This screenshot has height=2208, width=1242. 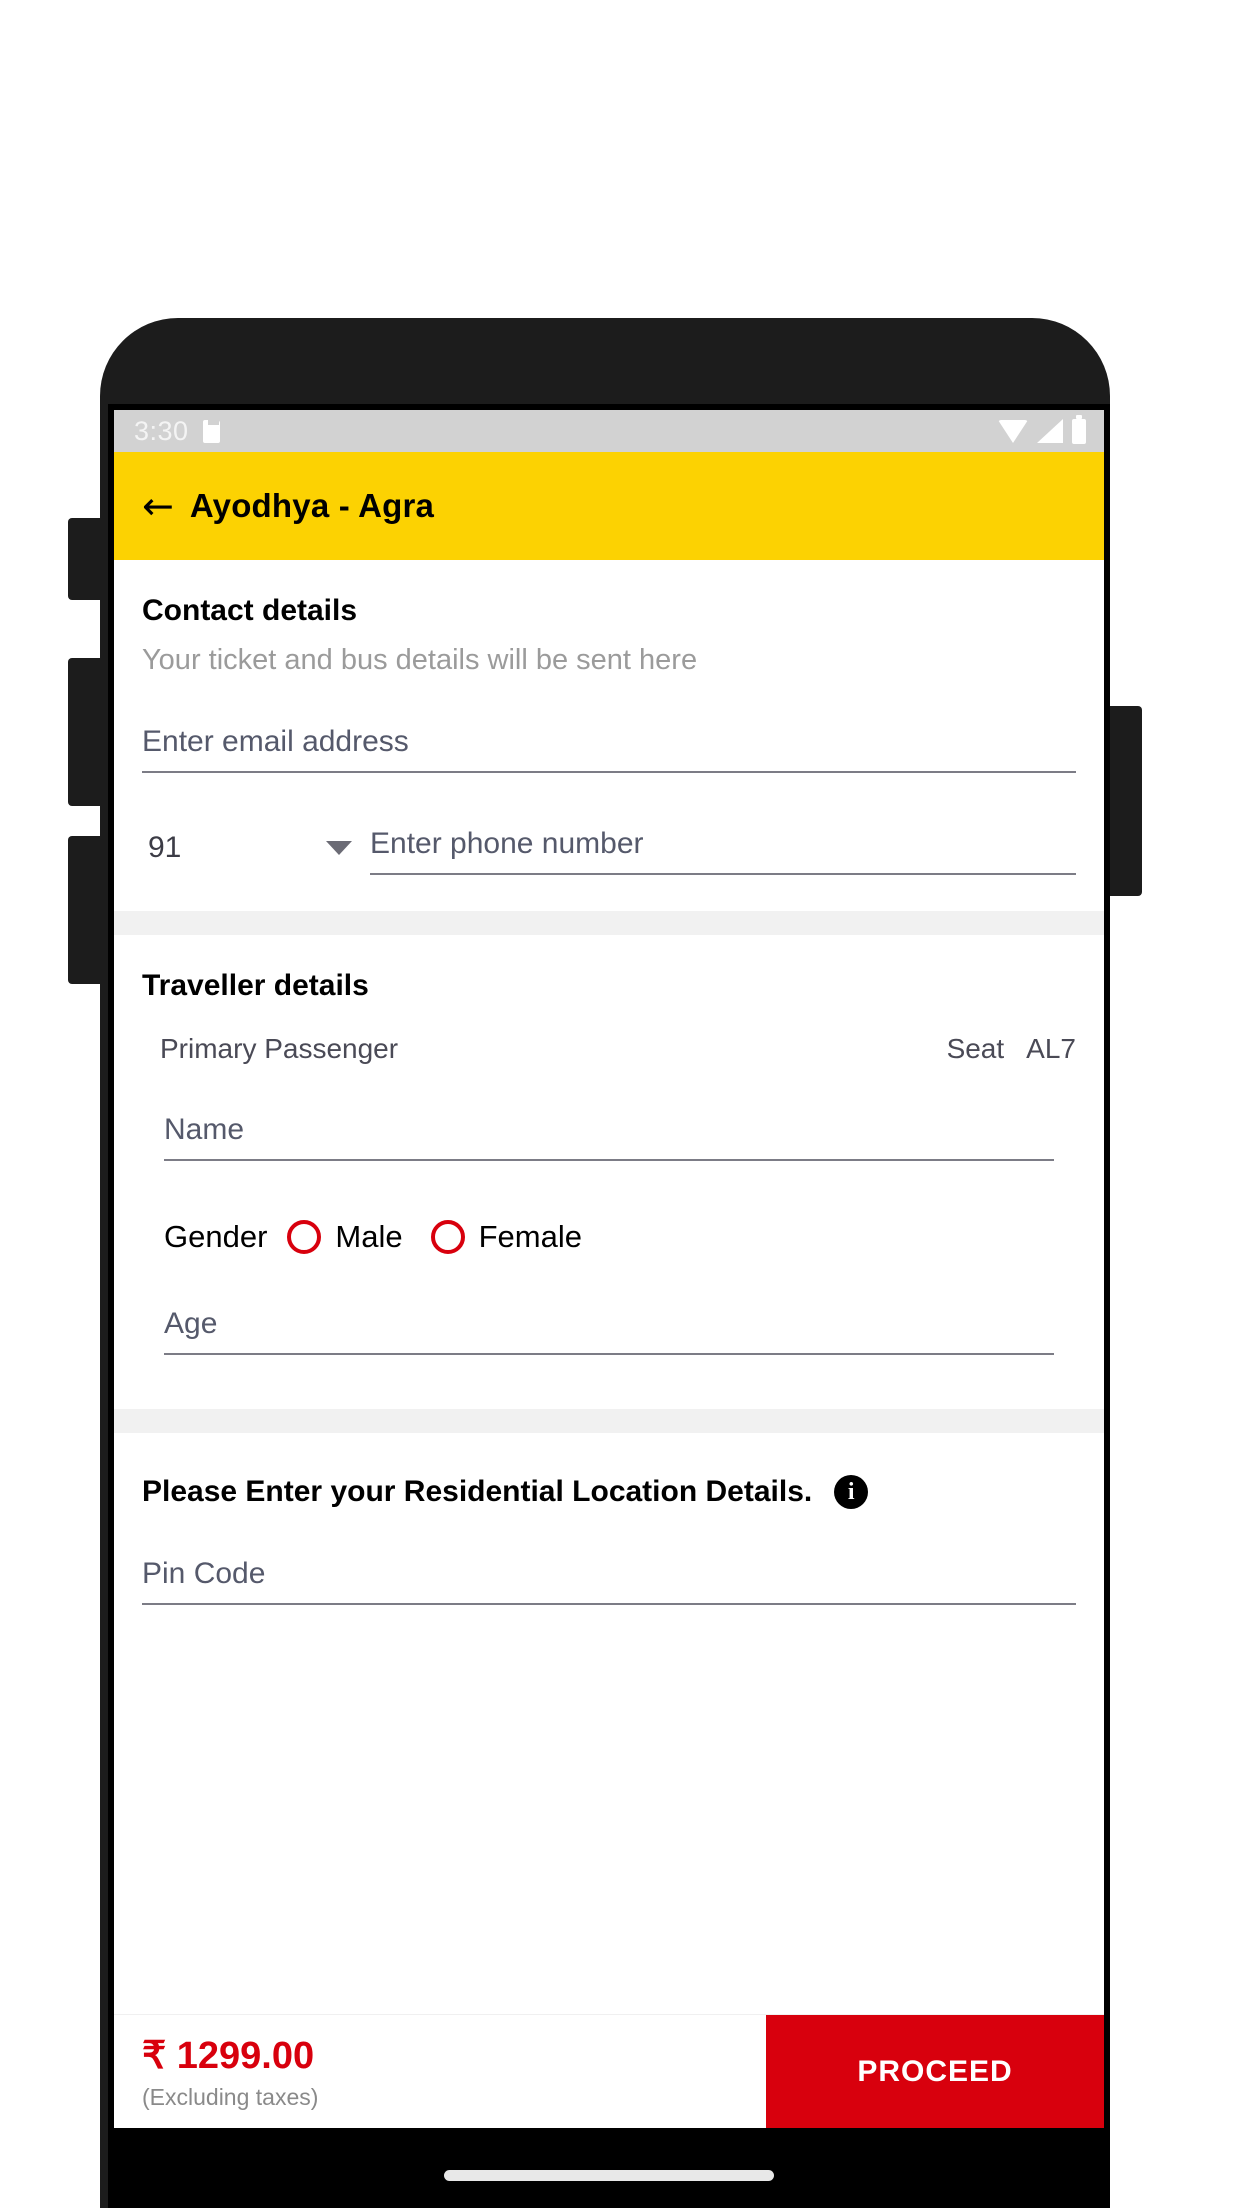 I want to click on gender-radio-female, so click(x=447, y=1237).